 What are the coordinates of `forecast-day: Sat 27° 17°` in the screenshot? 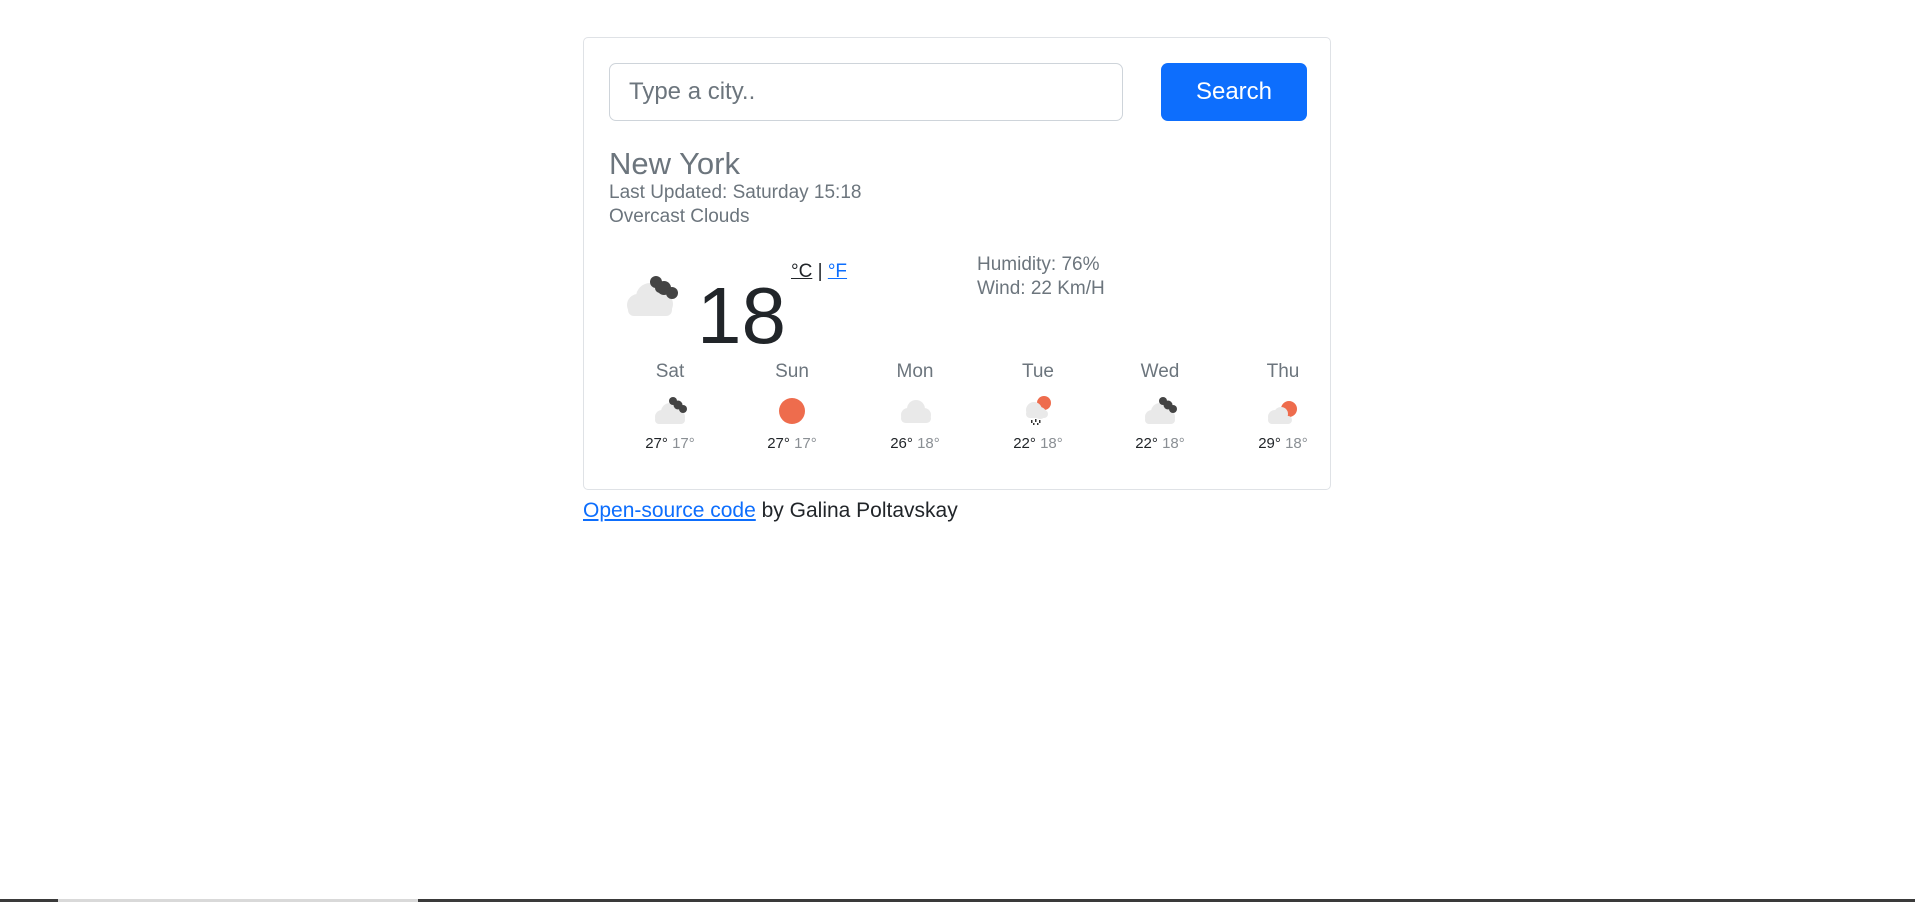 It's located at (670, 407).